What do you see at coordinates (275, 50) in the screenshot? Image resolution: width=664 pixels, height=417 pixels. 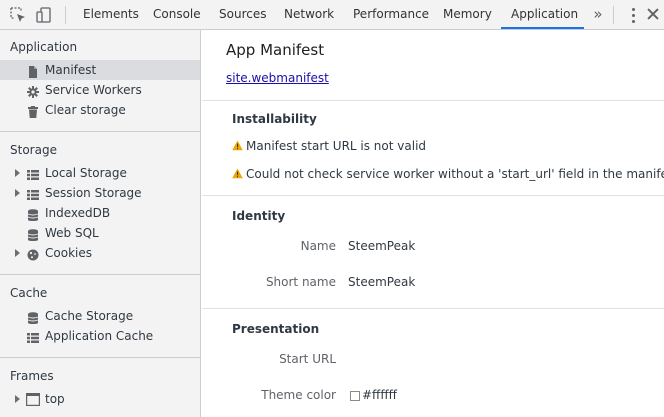 I see `page-title: App Manifest` at bounding box center [275, 50].